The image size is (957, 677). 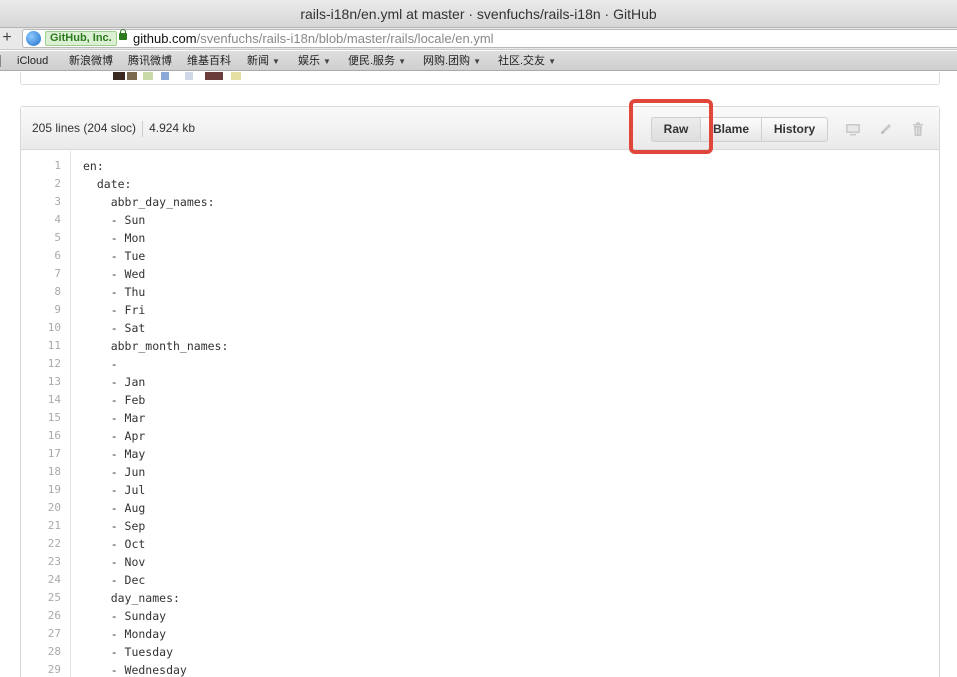 What do you see at coordinates (0, 61) in the screenshot?
I see `bookmarks-separator` at bounding box center [0, 61].